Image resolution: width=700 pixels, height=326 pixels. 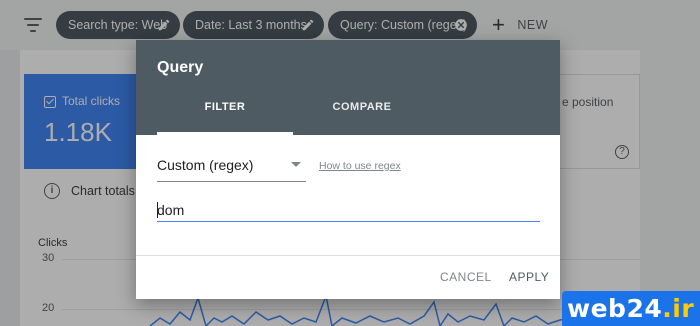 What do you see at coordinates (678, 308) in the screenshot?
I see `watermark-accent: .ir` at bounding box center [678, 308].